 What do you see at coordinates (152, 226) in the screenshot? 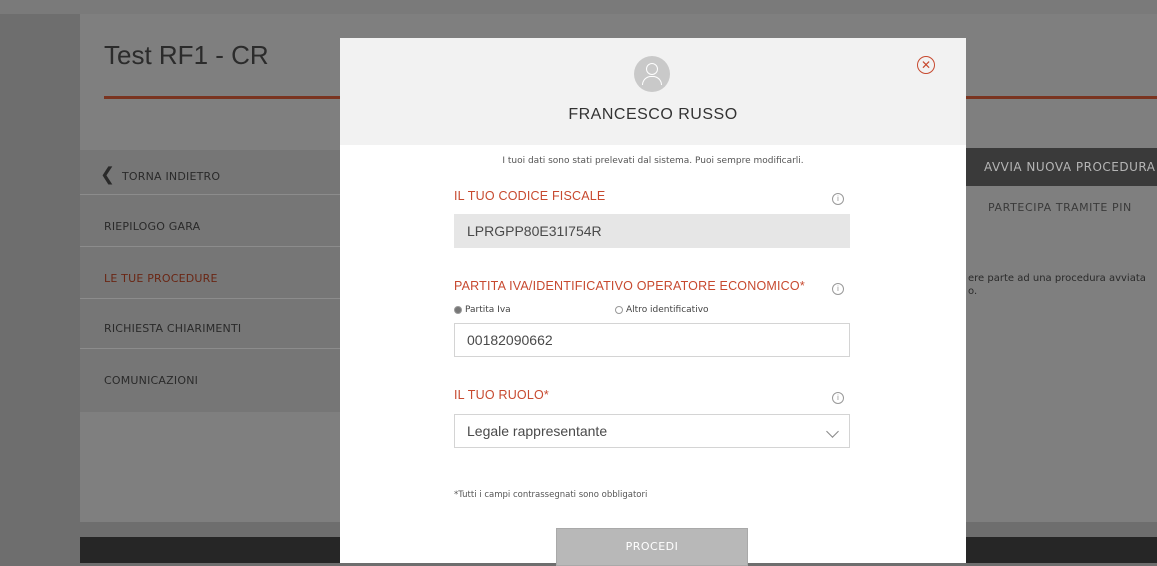
I see `sidebar-item-riepilogo: RIEPILOGO GARA` at bounding box center [152, 226].